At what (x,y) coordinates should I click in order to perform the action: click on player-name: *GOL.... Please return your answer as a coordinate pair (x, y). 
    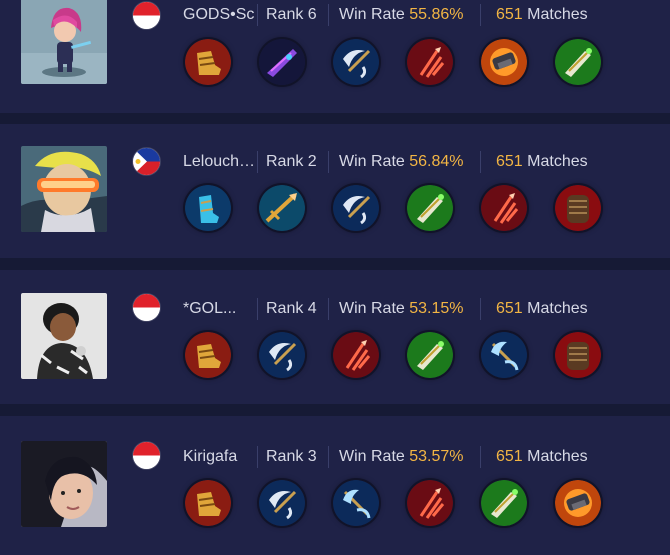
    Looking at the image, I should click on (219, 309).